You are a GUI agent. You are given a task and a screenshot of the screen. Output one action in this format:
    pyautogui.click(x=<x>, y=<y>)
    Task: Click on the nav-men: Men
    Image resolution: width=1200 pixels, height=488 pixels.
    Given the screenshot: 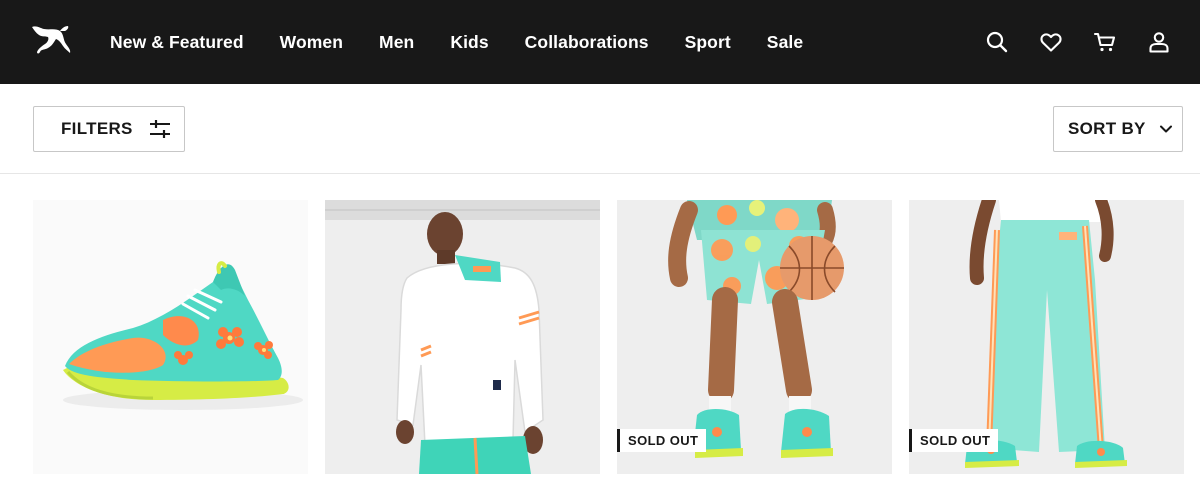 What is the action you would take?
    pyautogui.click(x=396, y=42)
    